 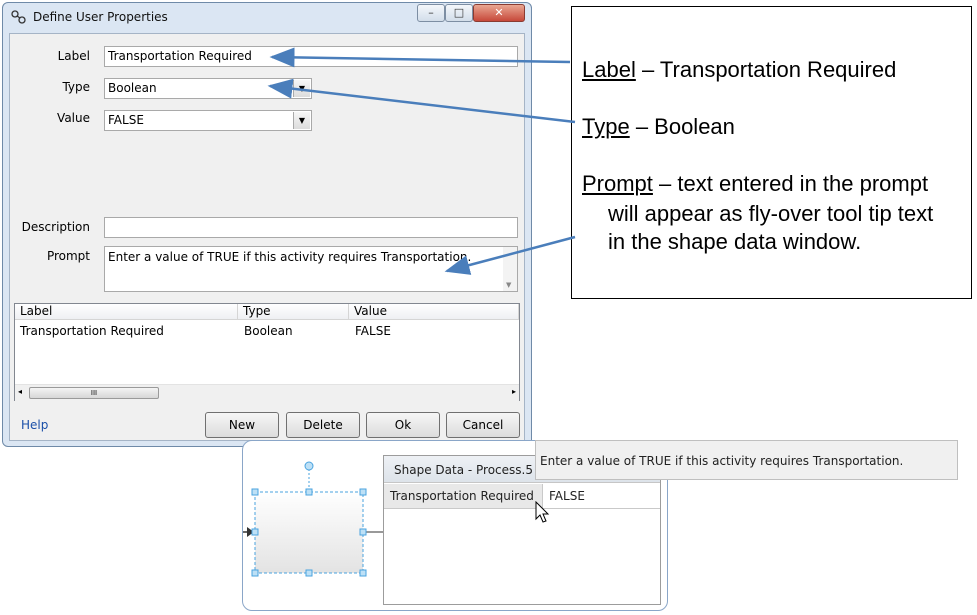 I want to click on shape-data-property-label: Transportation Required, so click(x=462, y=496).